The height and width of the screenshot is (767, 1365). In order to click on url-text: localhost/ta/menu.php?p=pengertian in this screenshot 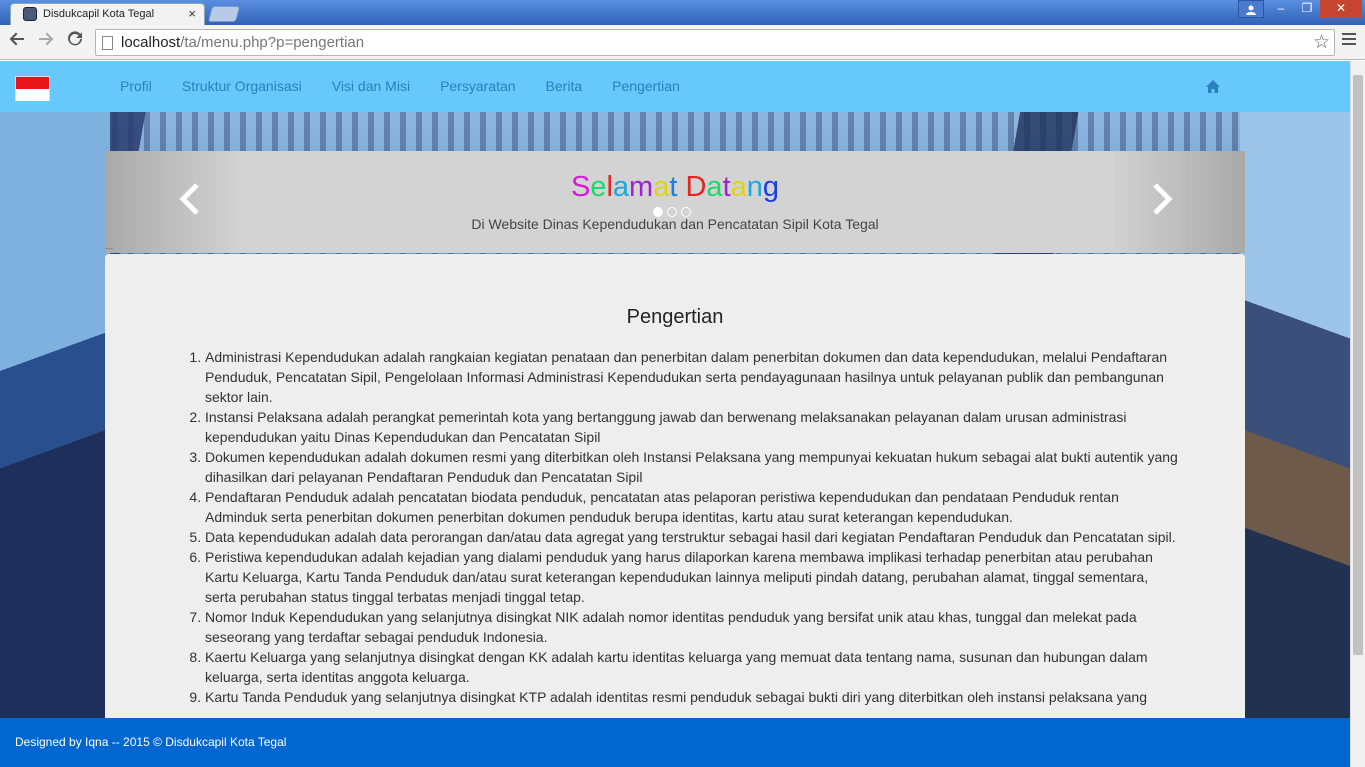, I will do `click(242, 42)`.